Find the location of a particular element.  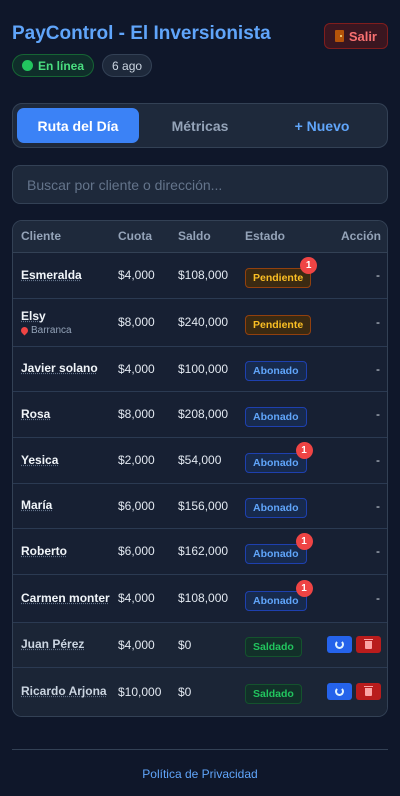

column-header-estado: Estado is located at coordinates (278, 237).